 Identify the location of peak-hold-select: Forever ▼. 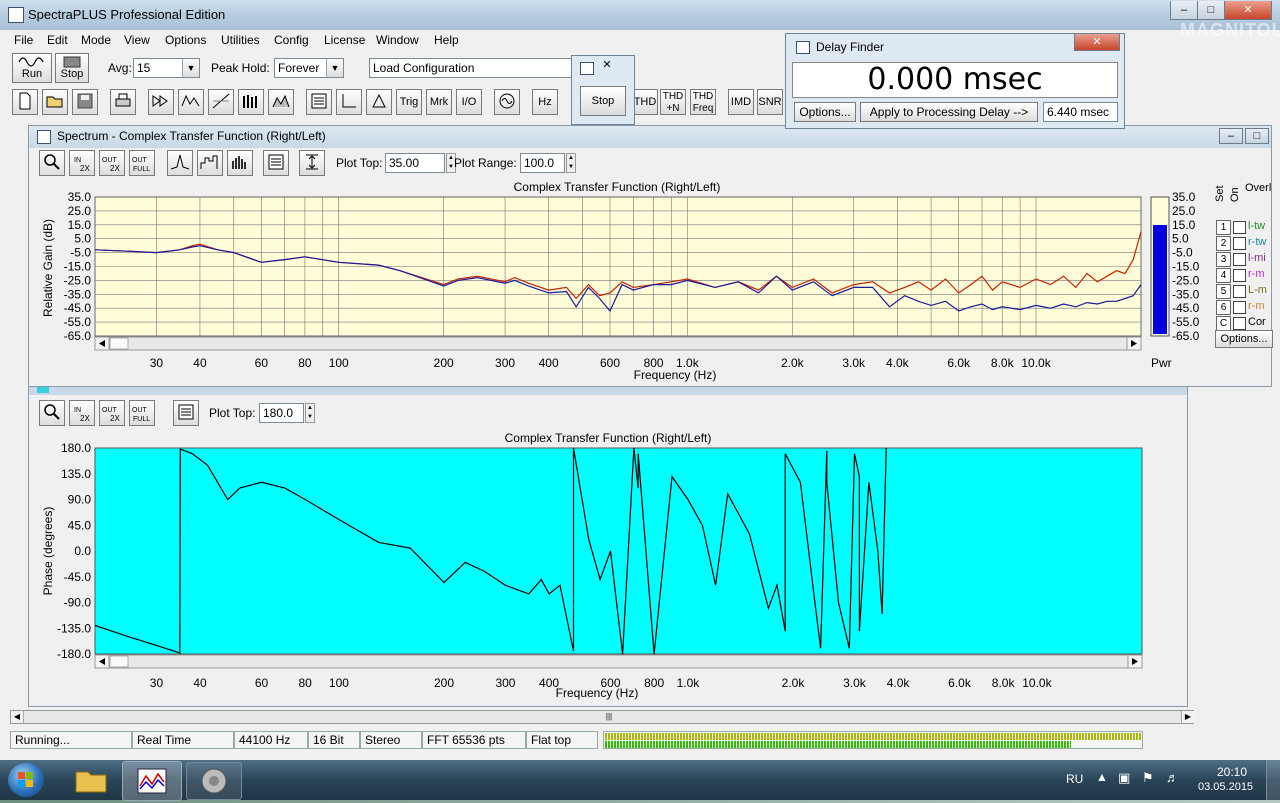
(309, 68).